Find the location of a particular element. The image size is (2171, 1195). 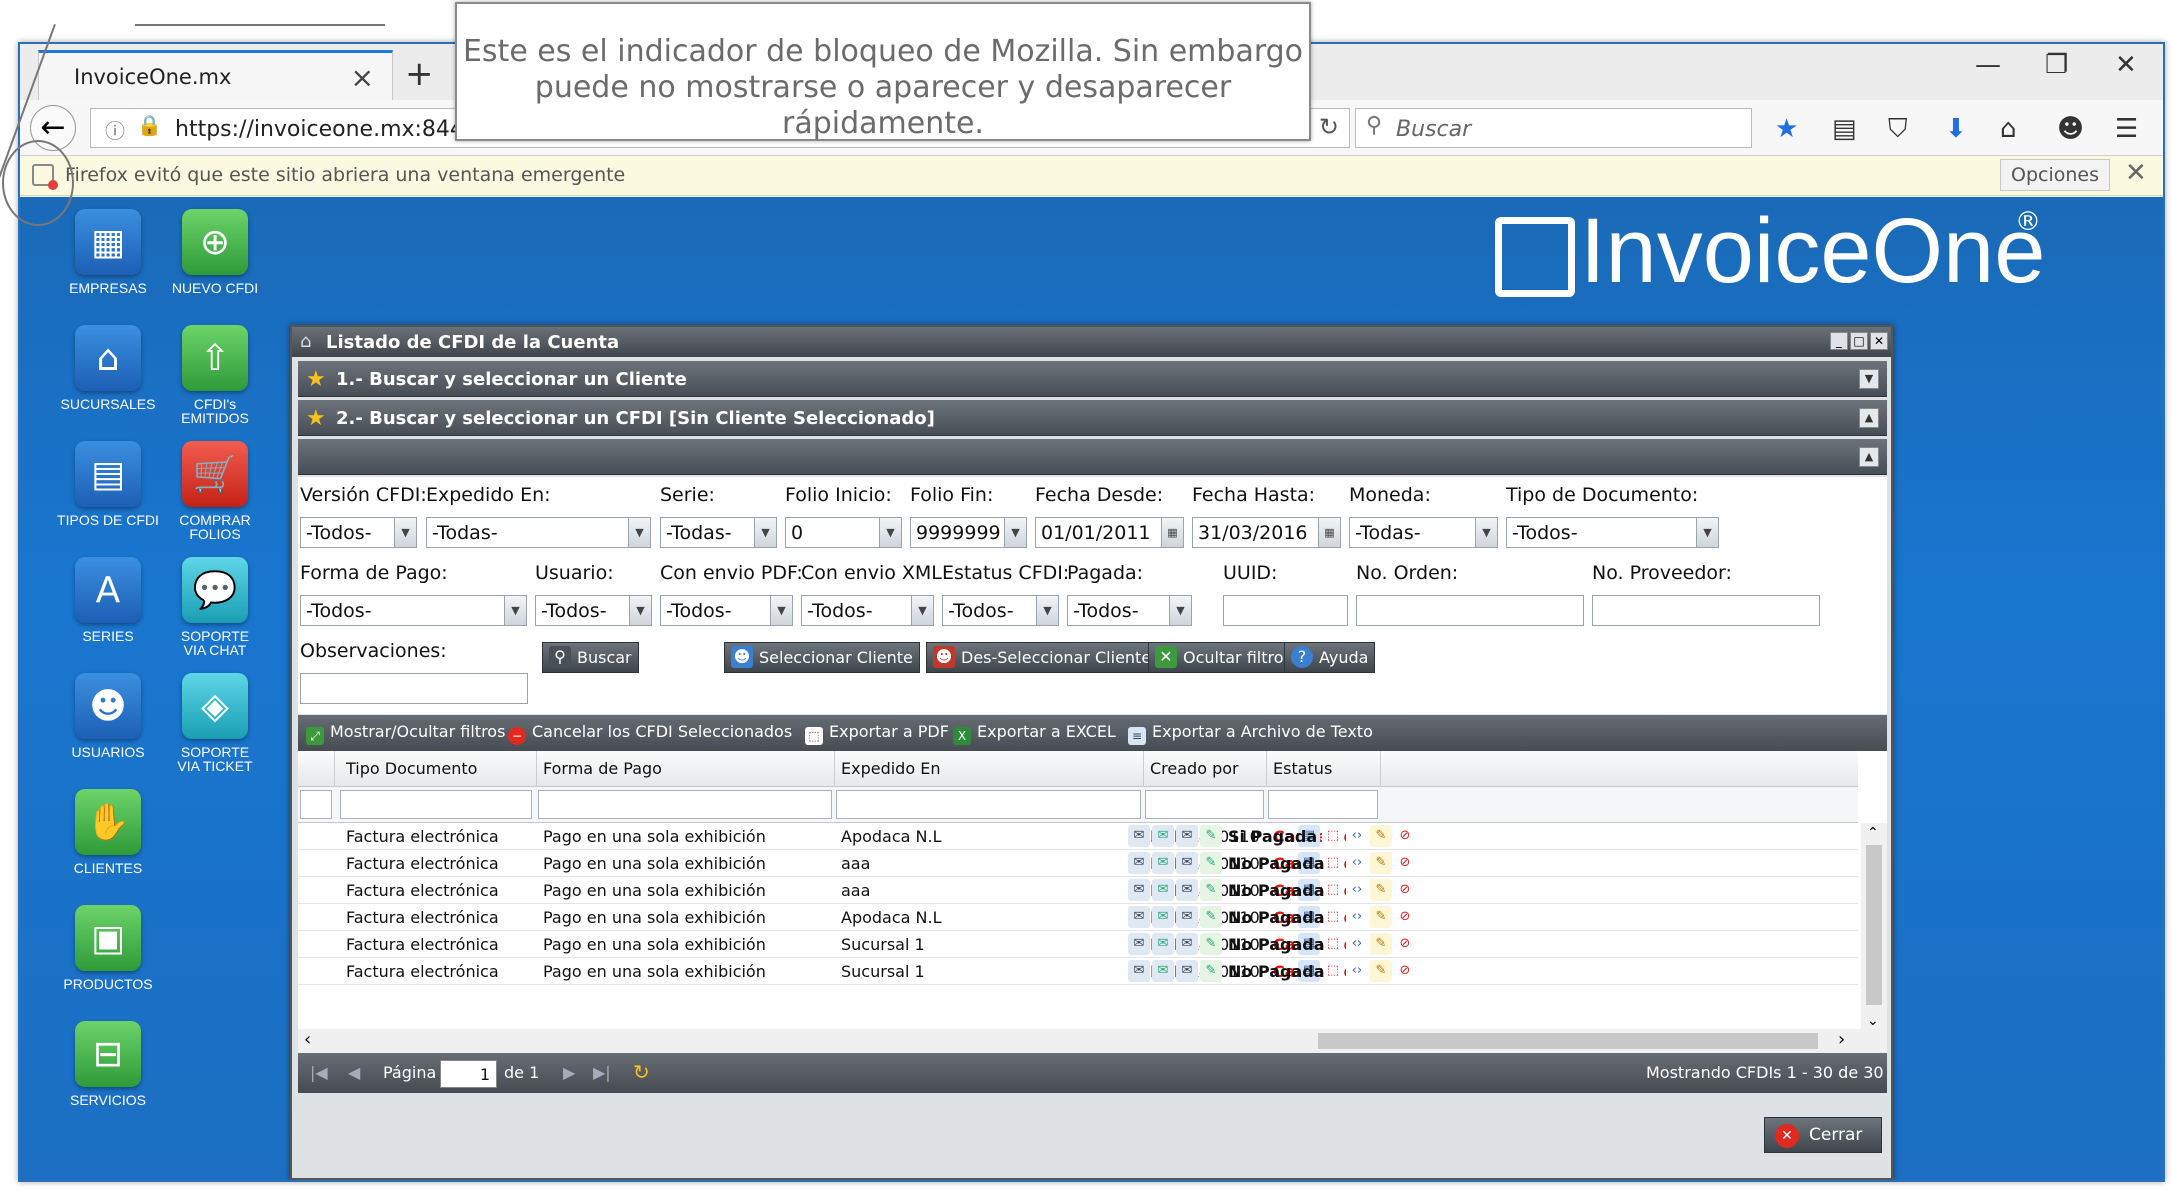

grid-filter-forma is located at coordinates (685, 804).